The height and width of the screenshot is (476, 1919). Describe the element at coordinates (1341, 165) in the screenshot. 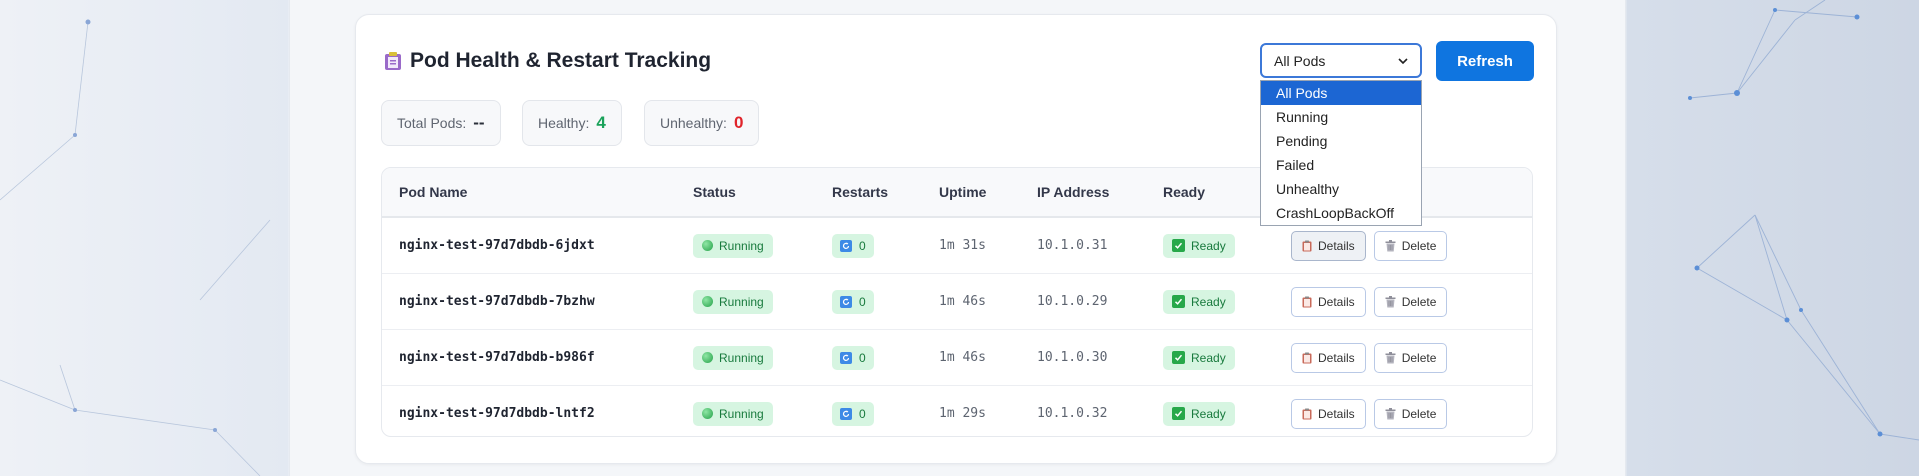

I see `filter-option-failed: Failed` at that location.